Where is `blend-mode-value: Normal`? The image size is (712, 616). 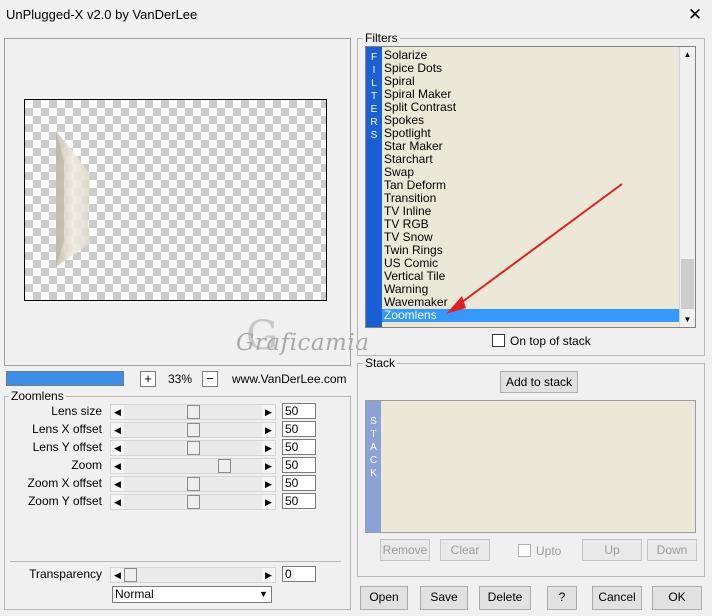
blend-mode-value: Normal is located at coordinates (134, 594).